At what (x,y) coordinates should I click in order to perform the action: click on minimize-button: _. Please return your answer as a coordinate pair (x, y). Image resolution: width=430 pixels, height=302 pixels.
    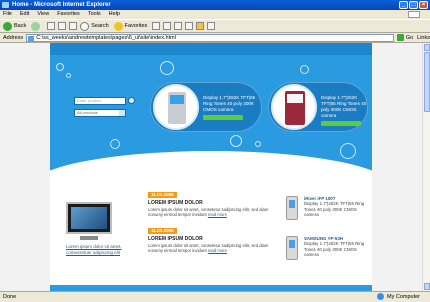
    Looking at the image, I should click on (403, 5).